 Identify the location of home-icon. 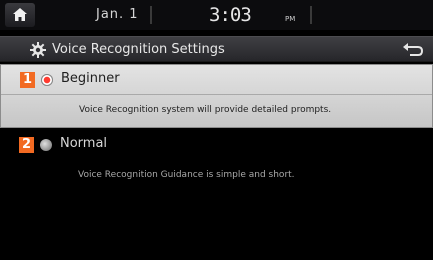
(20, 14).